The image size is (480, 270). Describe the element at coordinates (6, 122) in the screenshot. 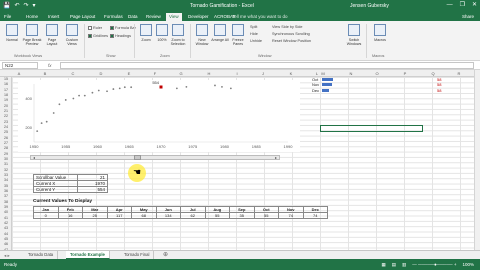

I see `row-header: 23` at that location.